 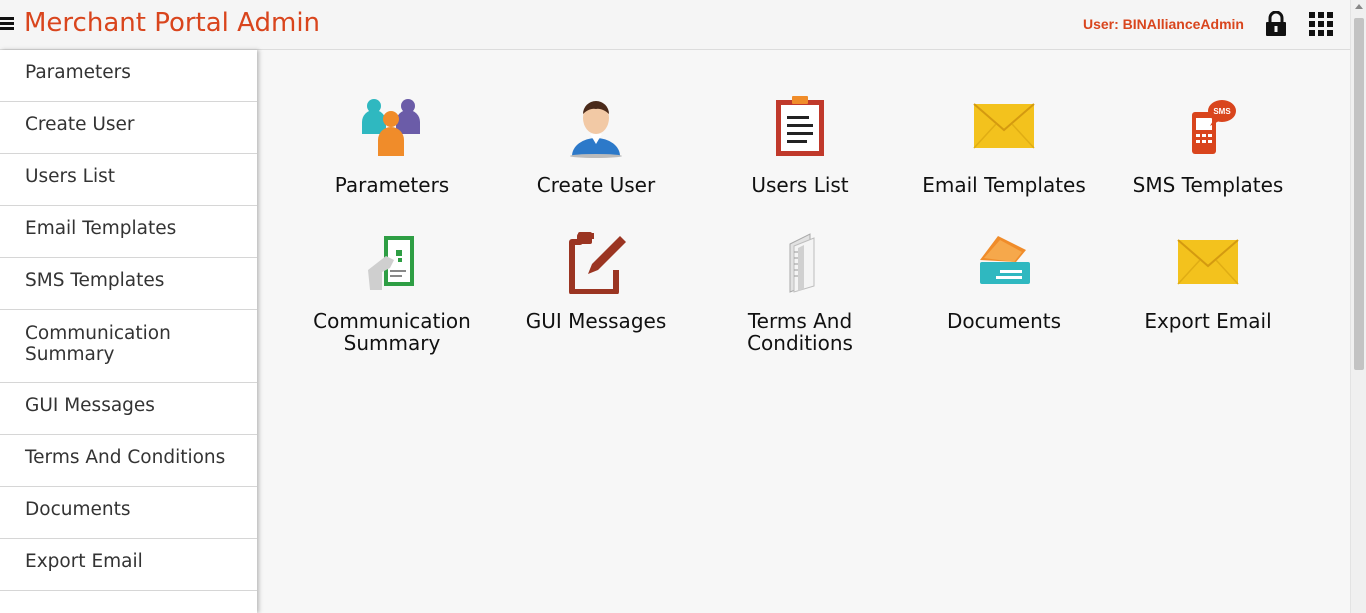 What do you see at coordinates (800, 126) in the screenshot?
I see `clipboard-list-icon` at bounding box center [800, 126].